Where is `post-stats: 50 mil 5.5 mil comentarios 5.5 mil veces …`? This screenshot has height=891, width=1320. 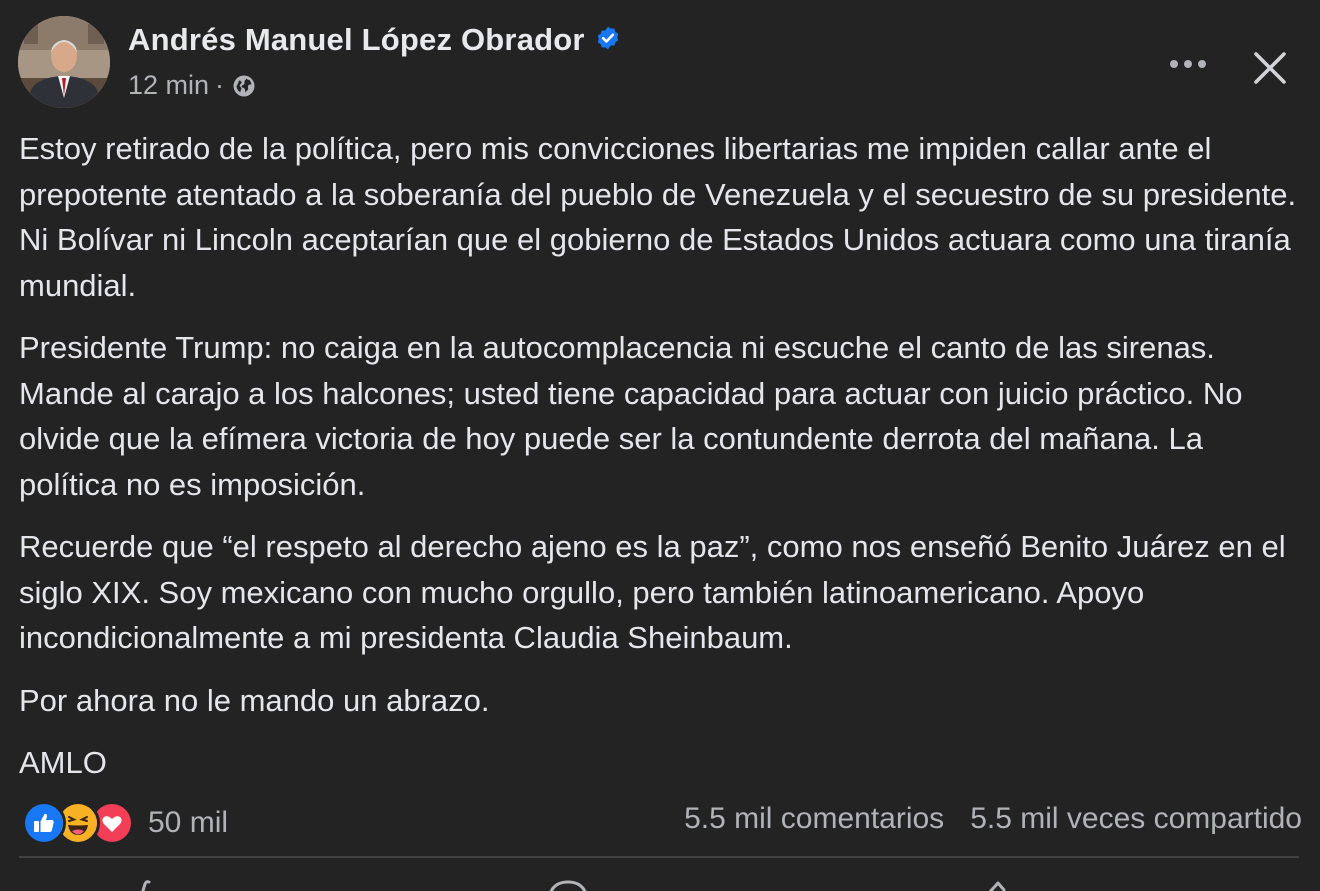 post-stats: 50 mil 5.5 mil comentarios 5.5 mil veces … is located at coordinates (662, 822).